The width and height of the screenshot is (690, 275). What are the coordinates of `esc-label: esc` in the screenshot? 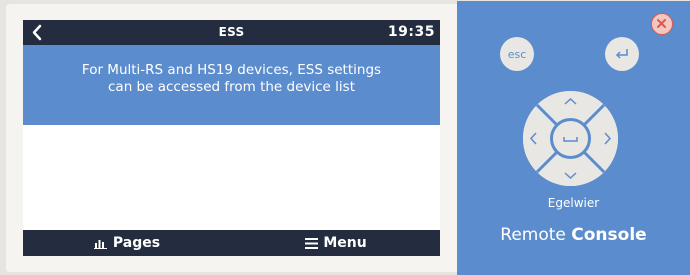 It's located at (517, 54).